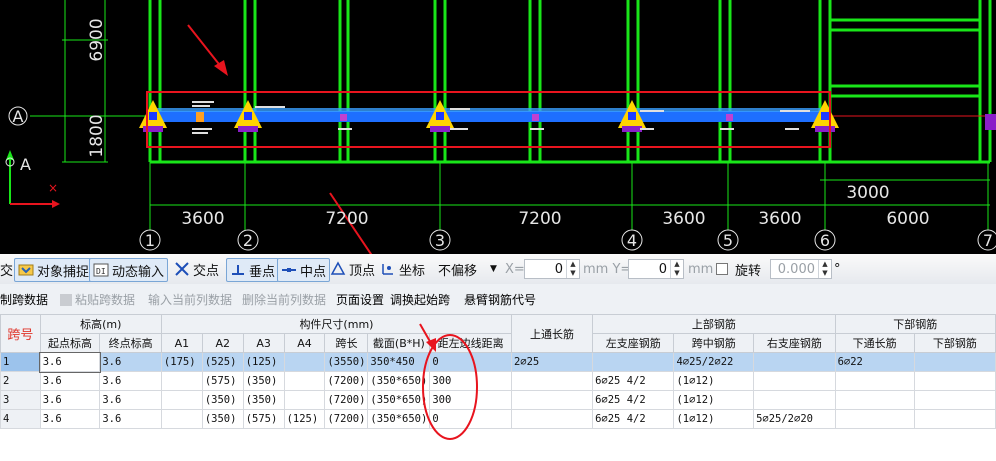  Describe the element at coordinates (738, 269) in the screenshot. I see `rotate-checkbox: 旋转` at that location.